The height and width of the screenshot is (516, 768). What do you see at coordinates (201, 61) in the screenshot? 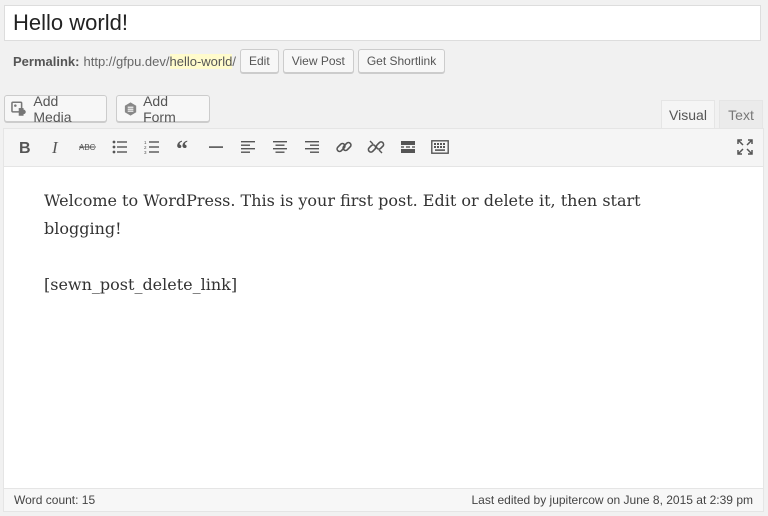
I see `permalink-slug: hello-world` at bounding box center [201, 61].